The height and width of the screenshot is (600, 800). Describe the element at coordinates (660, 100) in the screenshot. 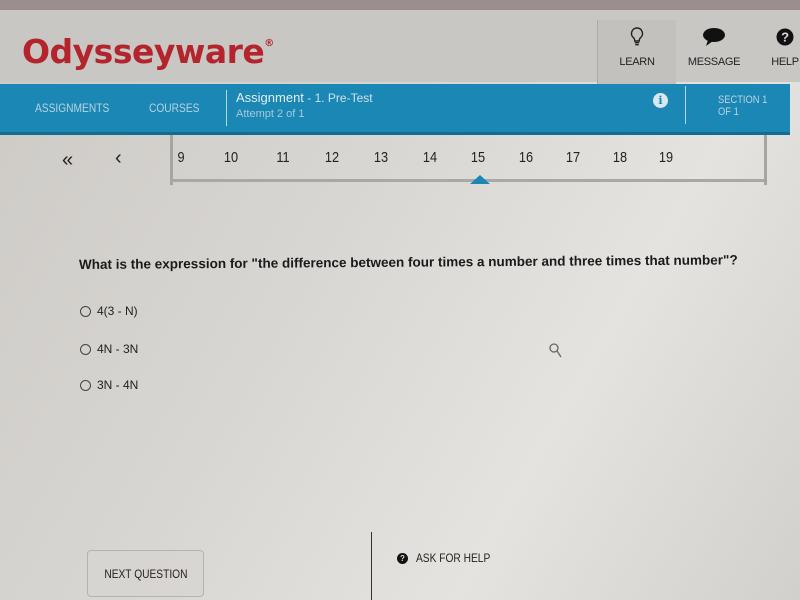

I see `info-icon: i` at that location.